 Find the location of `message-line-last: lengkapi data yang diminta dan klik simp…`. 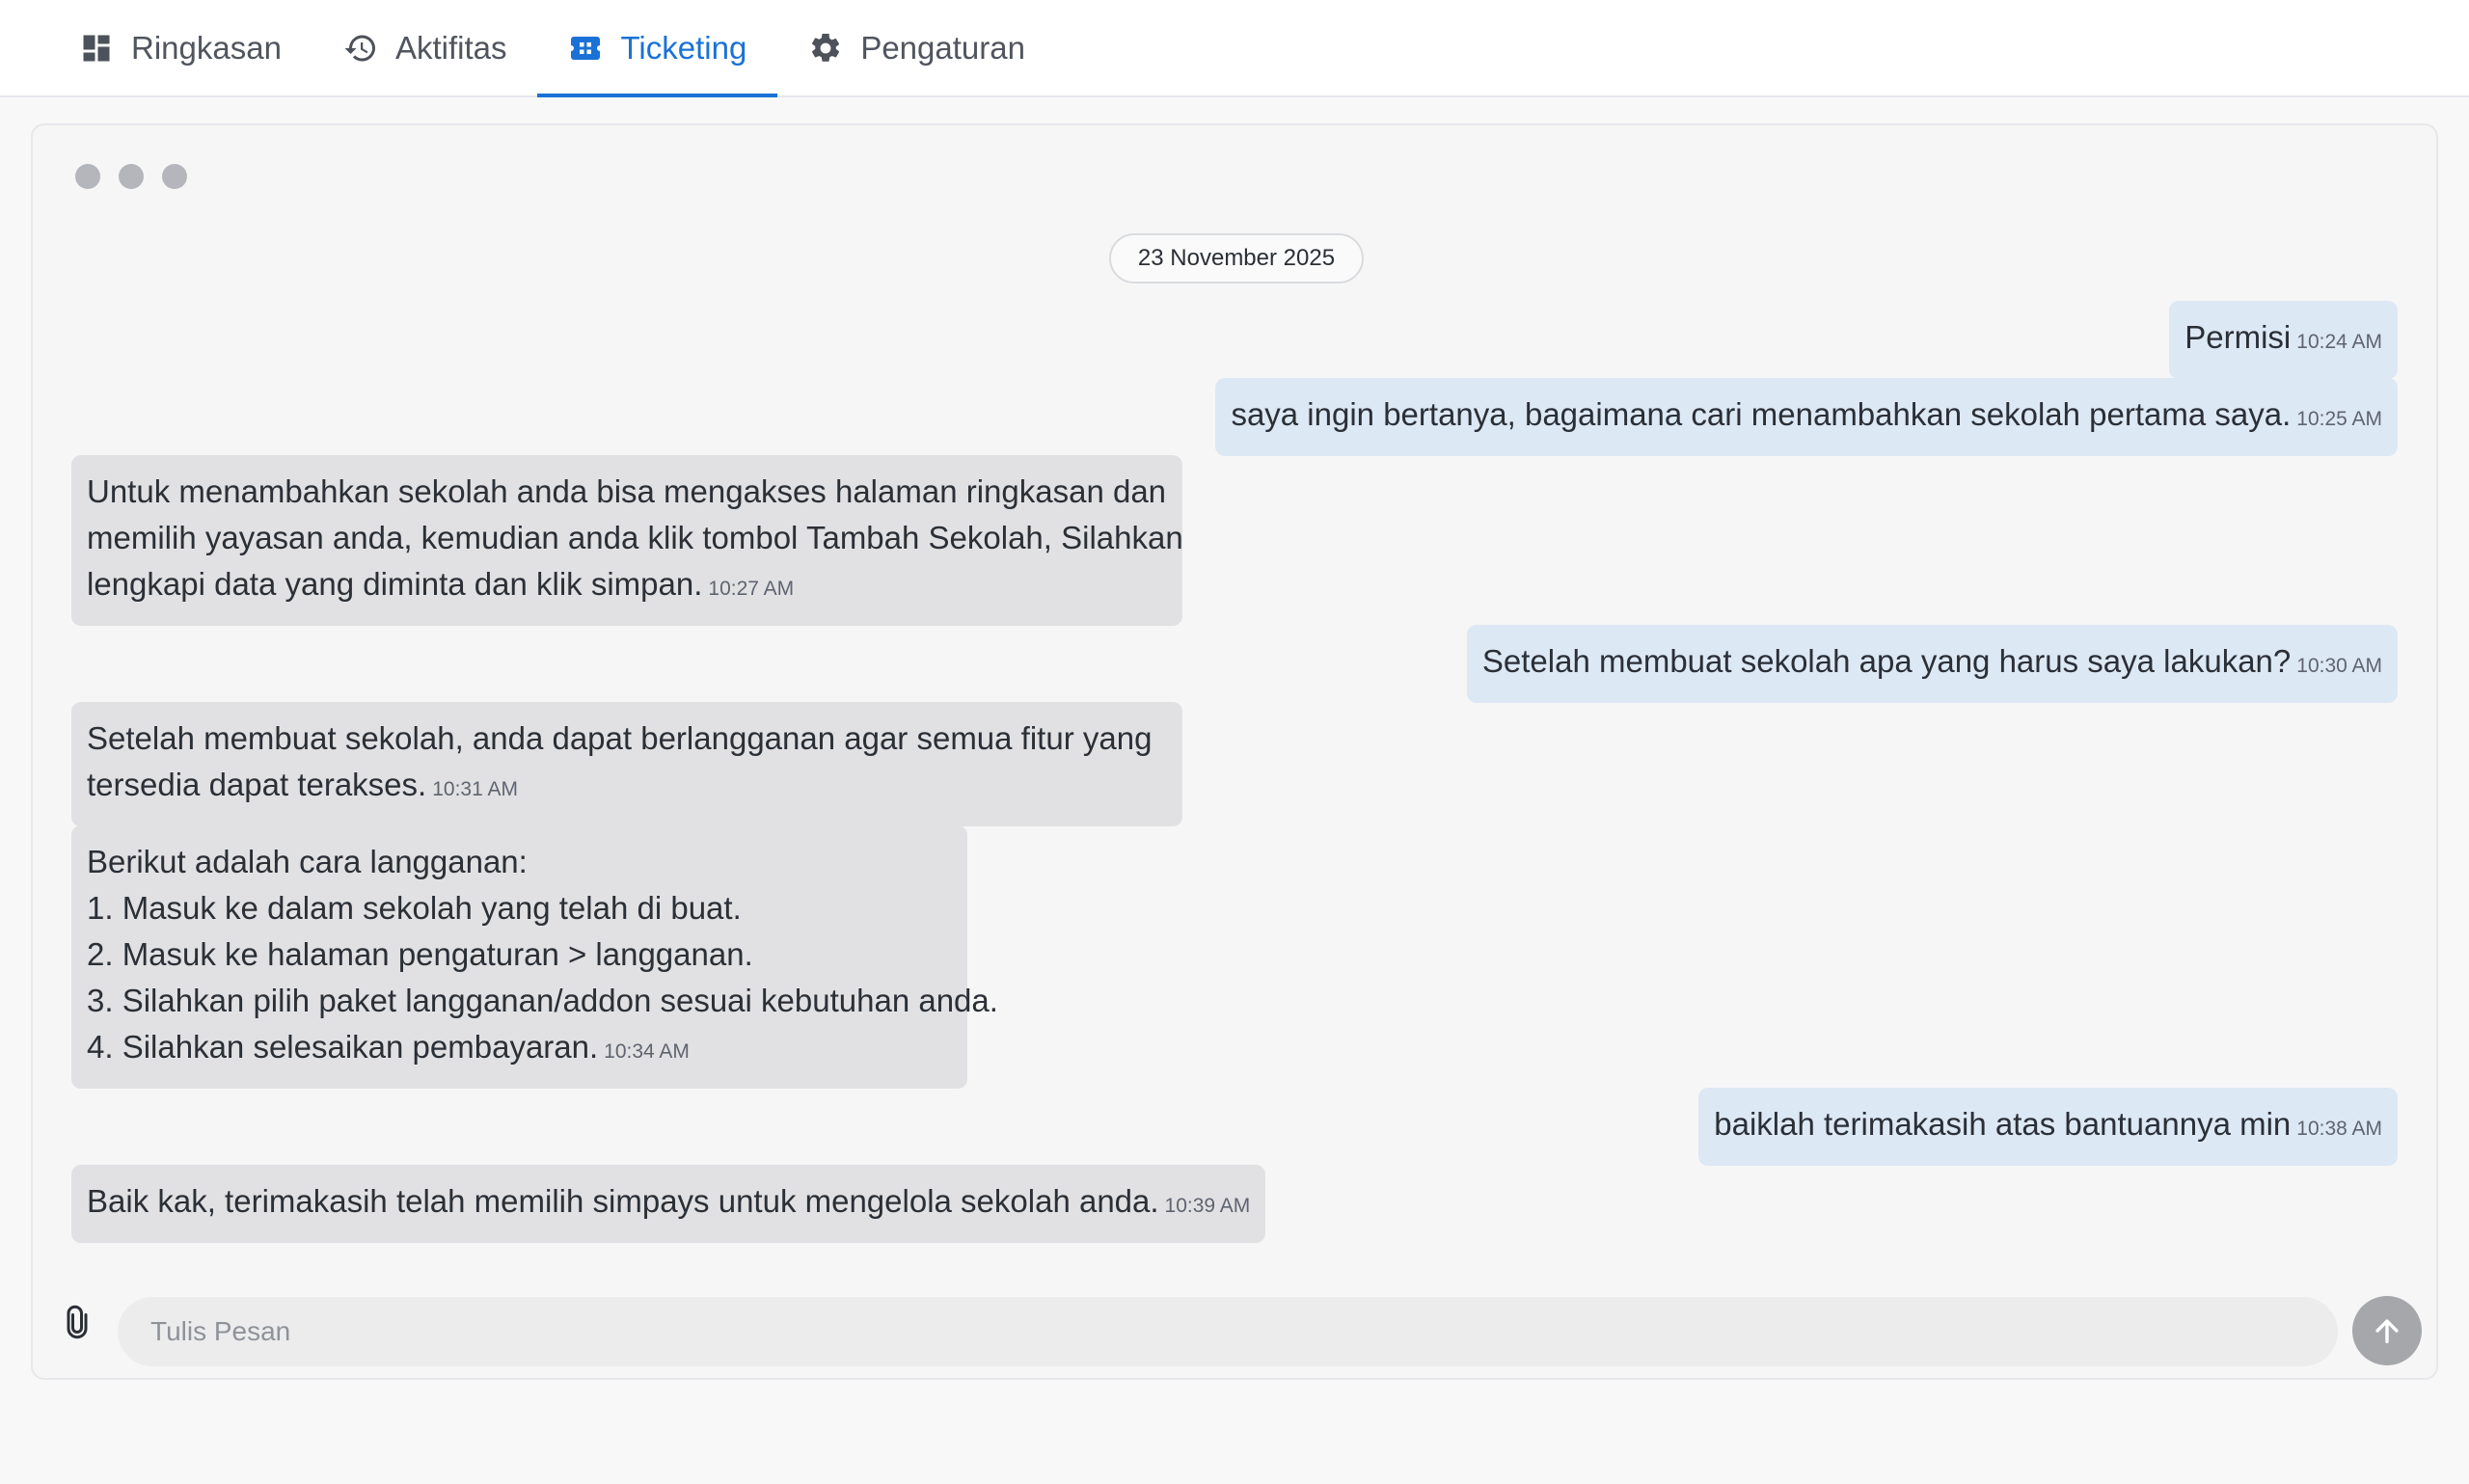

message-line-last: lengkapi data yang diminta dan klik simp… is located at coordinates (627, 586).